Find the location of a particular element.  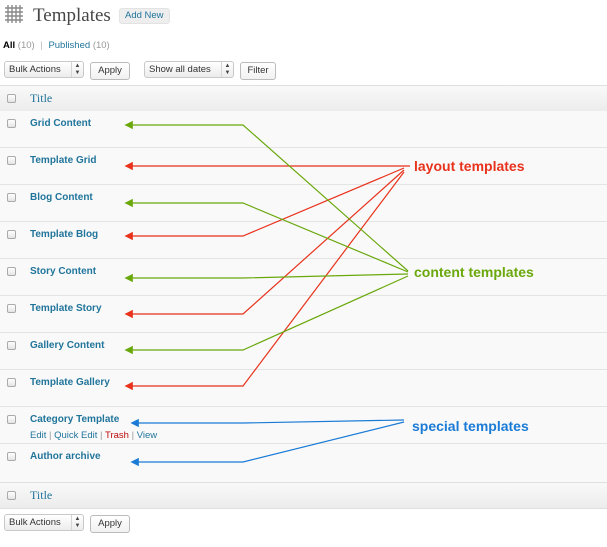

annotation-layout-templates: layout templates is located at coordinates (469, 166).